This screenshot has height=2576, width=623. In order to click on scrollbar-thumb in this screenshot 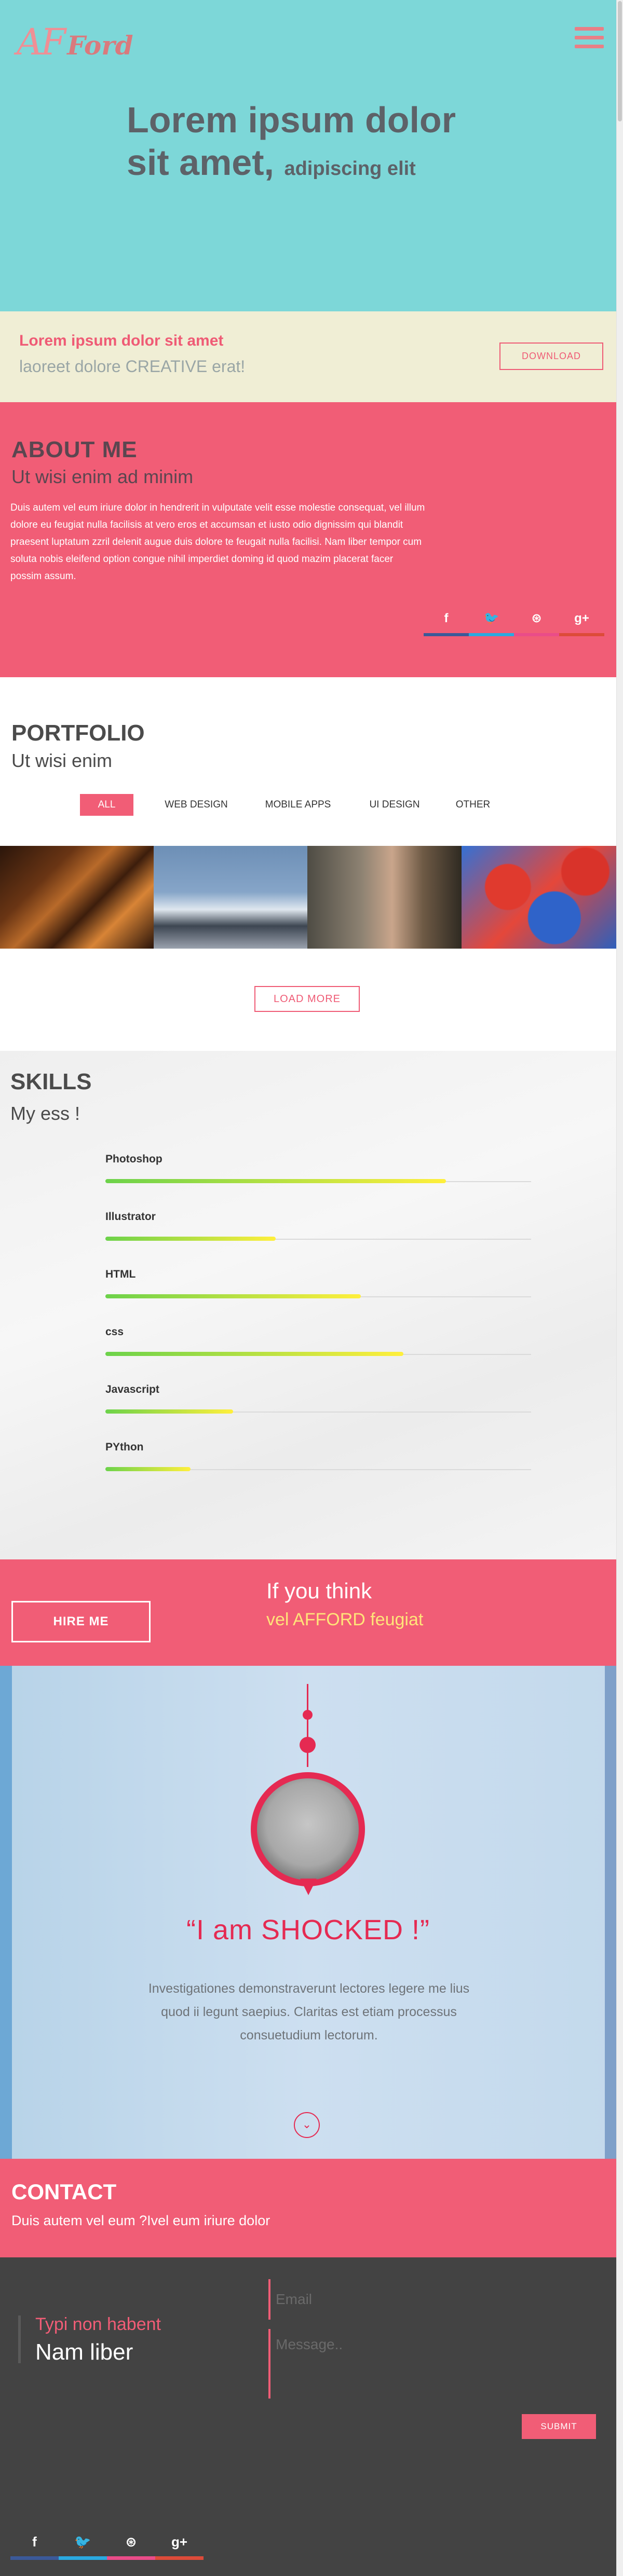, I will do `click(620, 61)`.